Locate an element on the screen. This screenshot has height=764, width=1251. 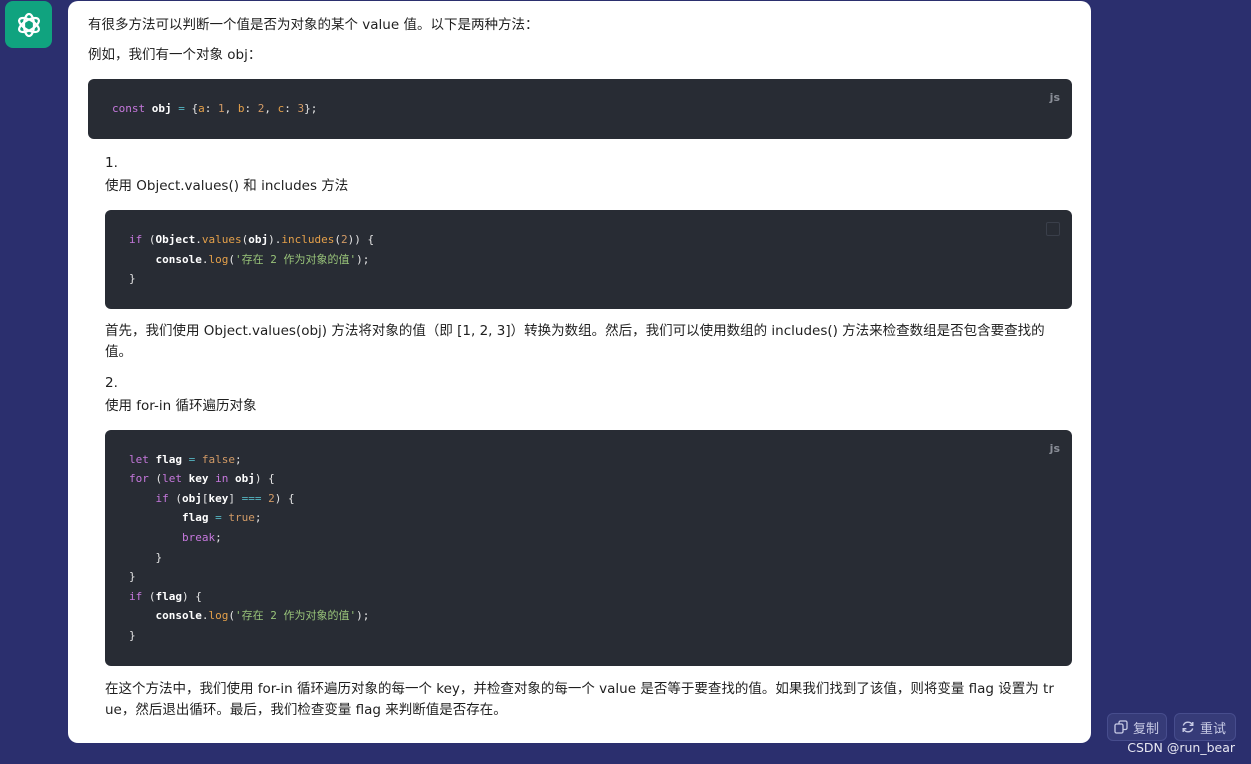
retry-button: 重试 is located at coordinates (1205, 727).